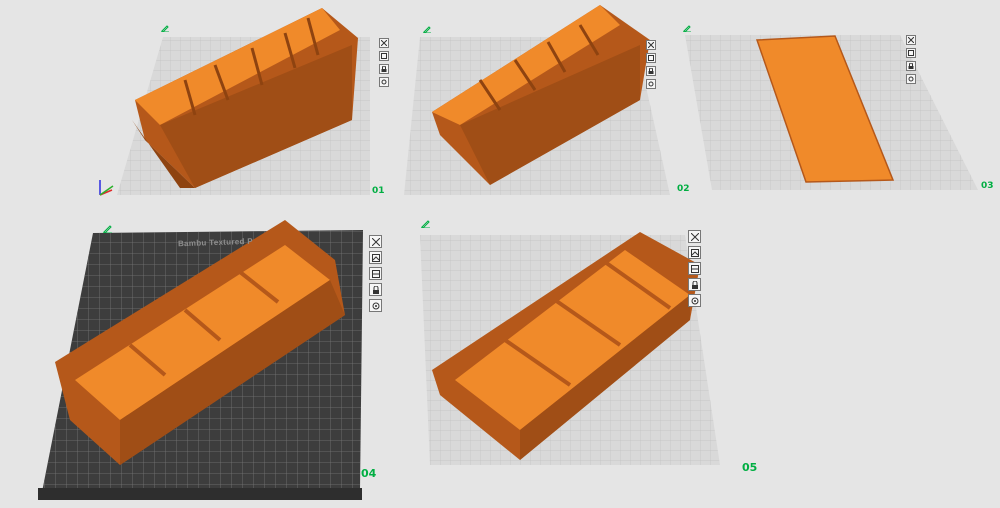 This screenshot has width=1000, height=508. Describe the element at coordinates (369, 473) in the screenshot. I see `plate-number-04: 04` at that location.